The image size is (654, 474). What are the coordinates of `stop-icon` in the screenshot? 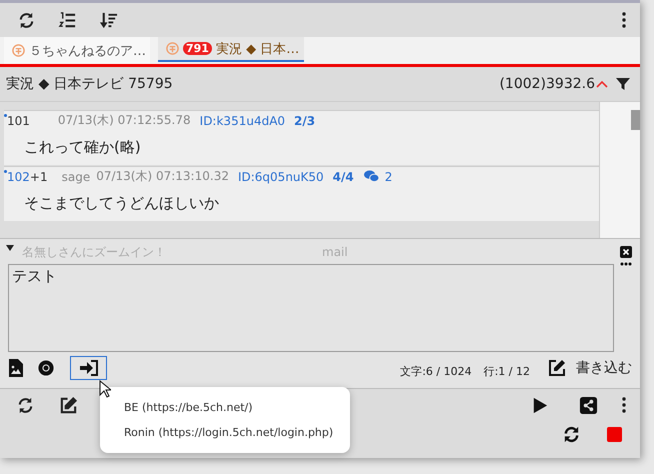 It's located at (614, 434).